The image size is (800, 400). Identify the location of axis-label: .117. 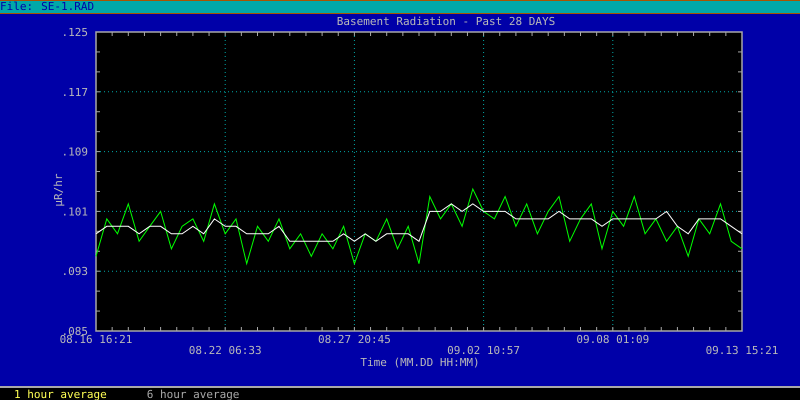
(75, 92).